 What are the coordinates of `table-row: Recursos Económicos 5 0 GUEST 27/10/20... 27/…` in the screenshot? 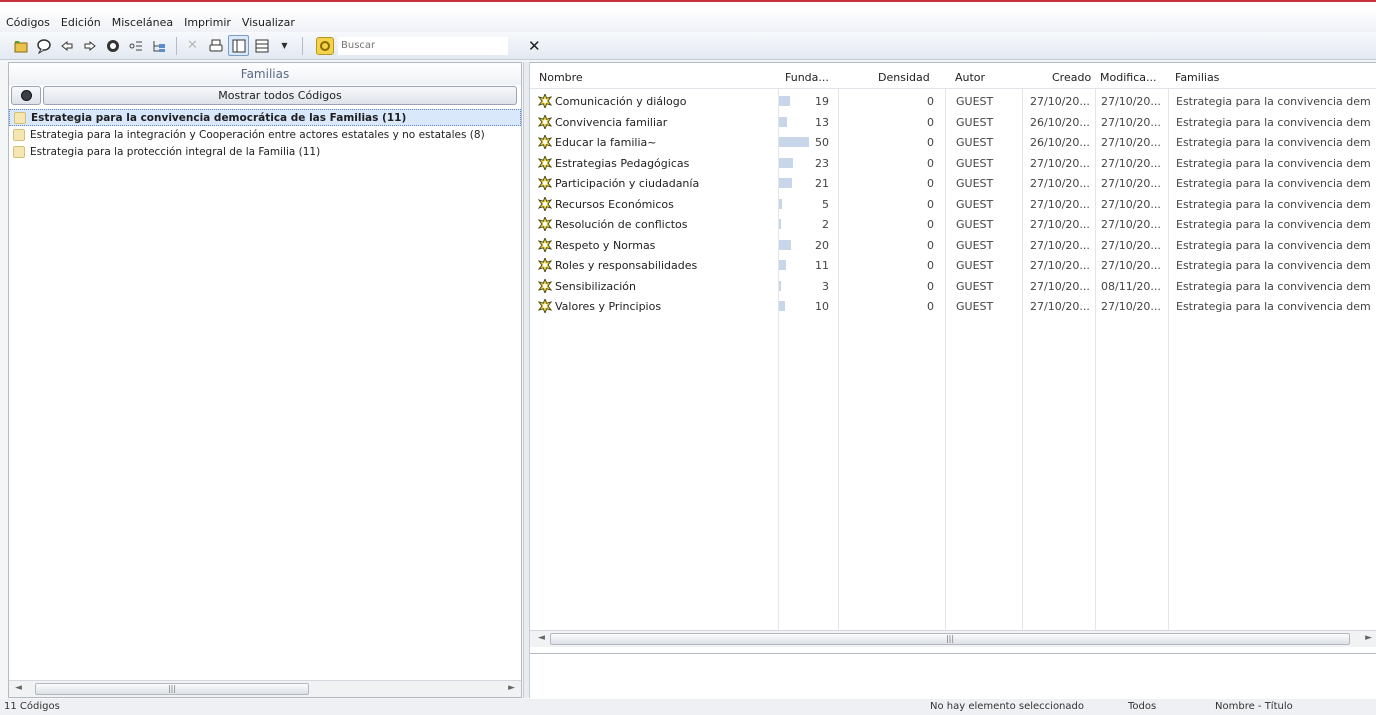 It's located at (953, 204).